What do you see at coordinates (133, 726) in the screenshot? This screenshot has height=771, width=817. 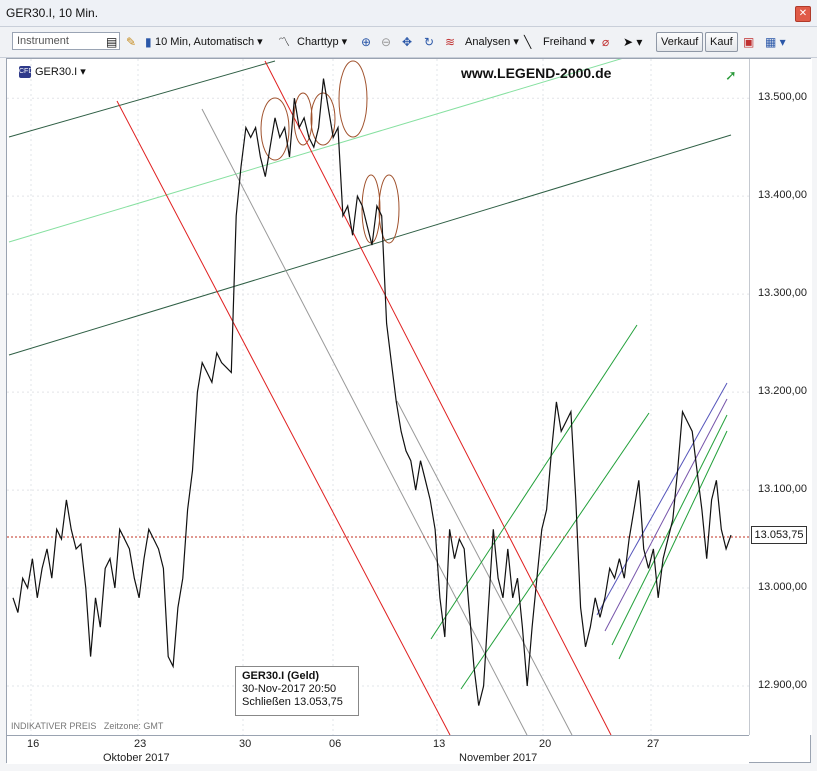 I see `timezone-label: Zeitzone: GMT` at bounding box center [133, 726].